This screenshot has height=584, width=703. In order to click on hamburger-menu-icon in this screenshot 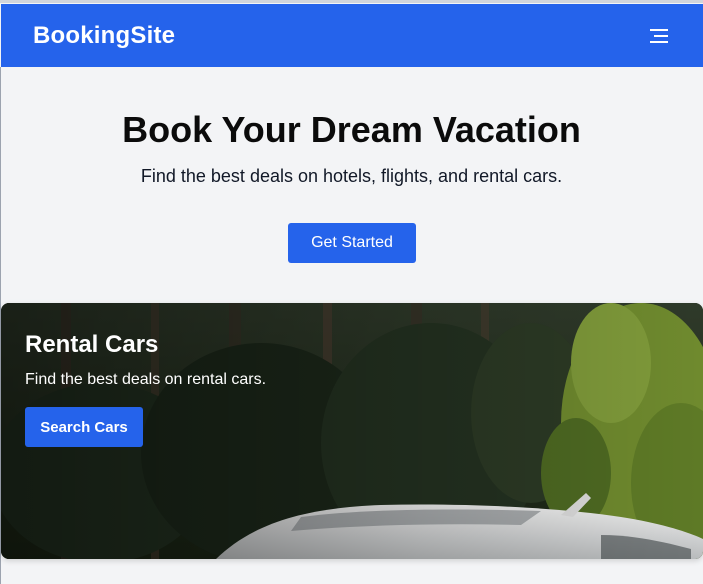, I will do `click(659, 36)`.